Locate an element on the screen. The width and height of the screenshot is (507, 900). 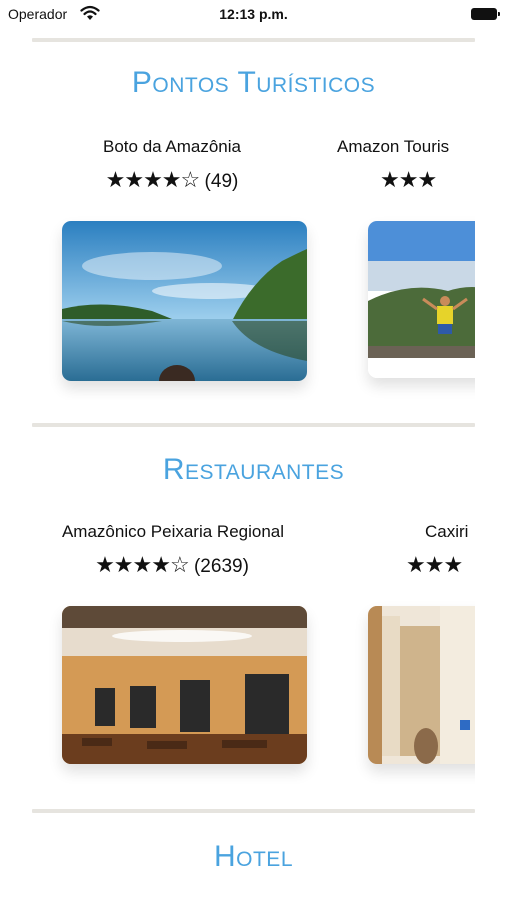
card-title: Amazônico Peixaria Regional is located at coordinates (173, 531).